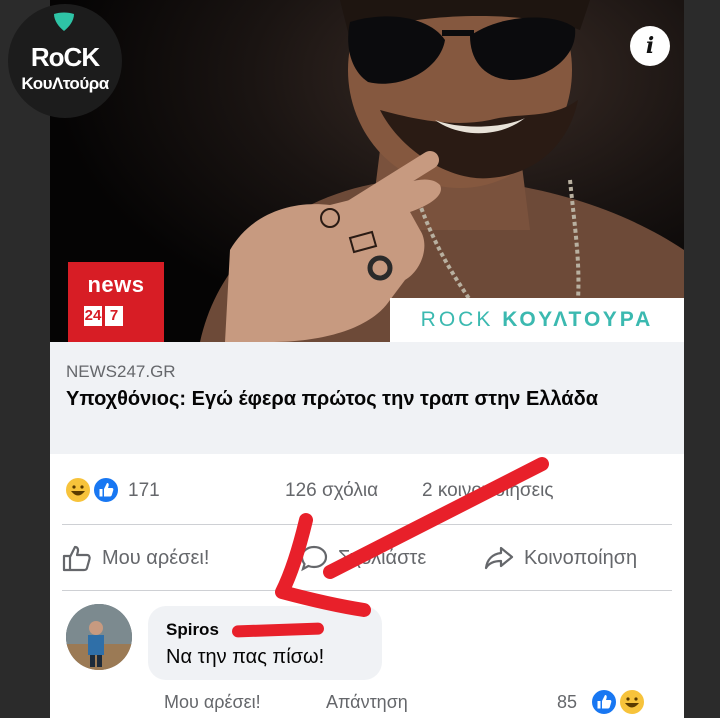 This screenshot has height=718, width=720. Describe the element at coordinates (64, 21) in the screenshot. I see `guitar-pick-icon` at that location.